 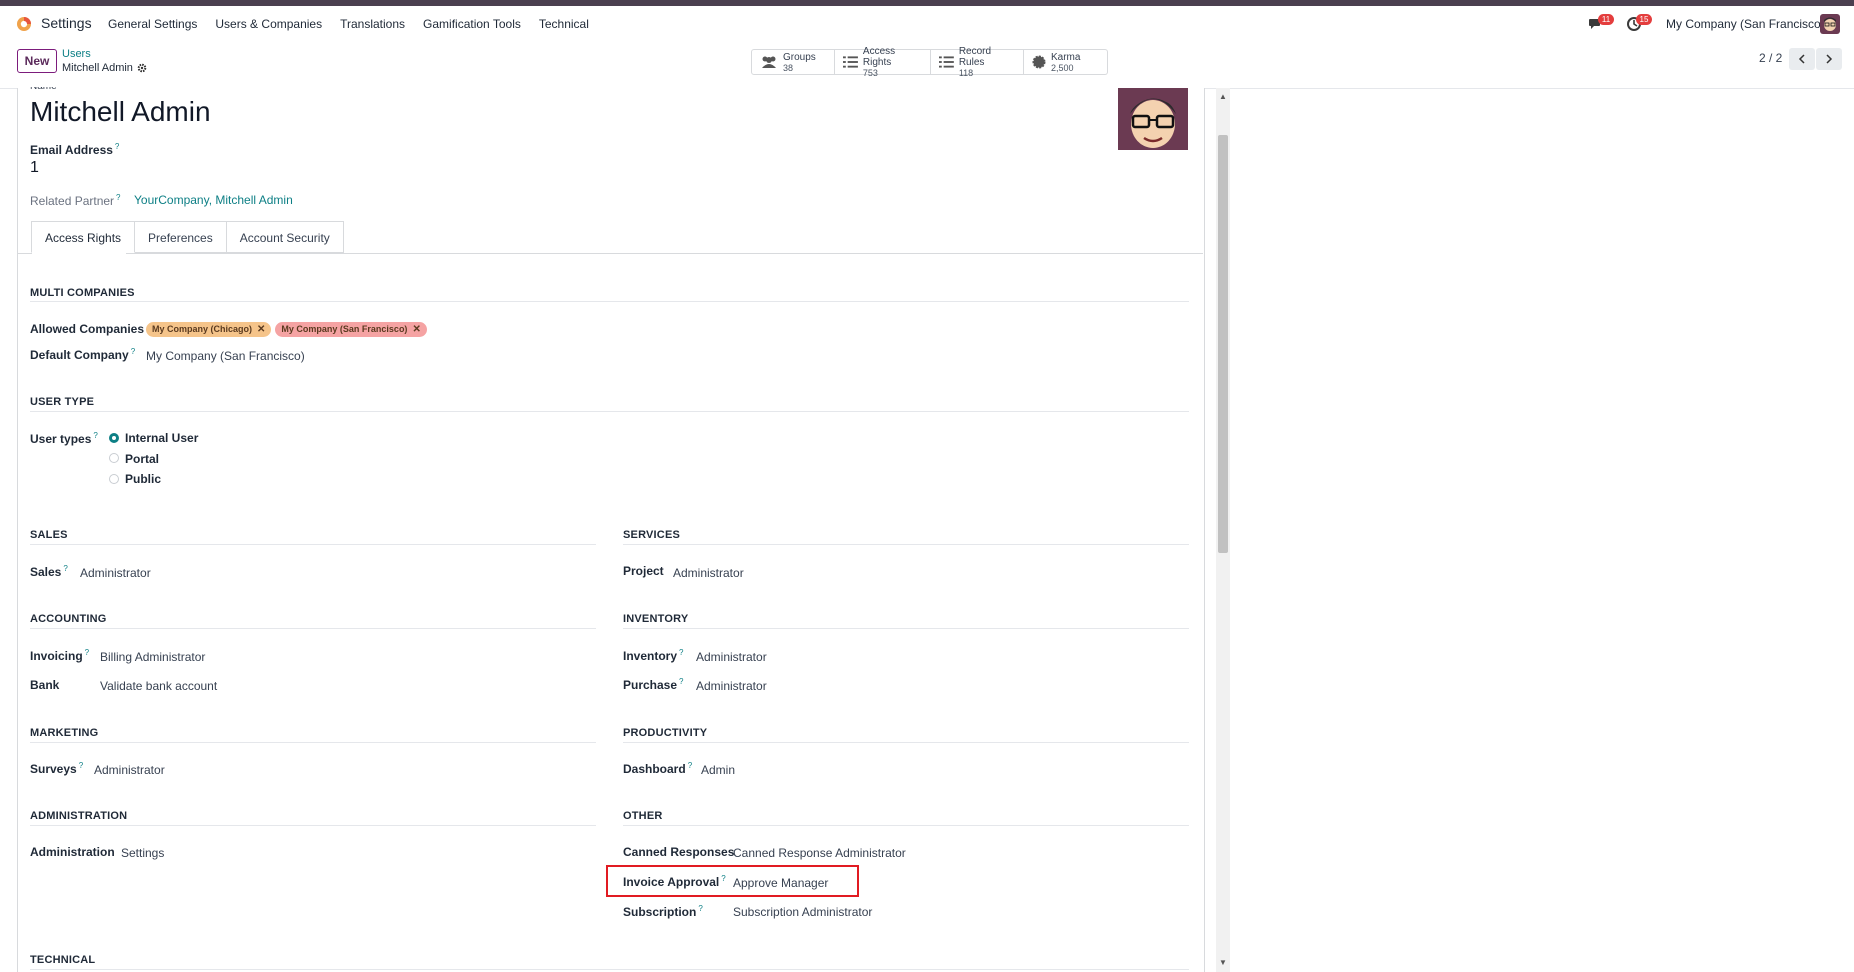 I want to click on menu-users-companies: Users & Companies, so click(x=268, y=24).